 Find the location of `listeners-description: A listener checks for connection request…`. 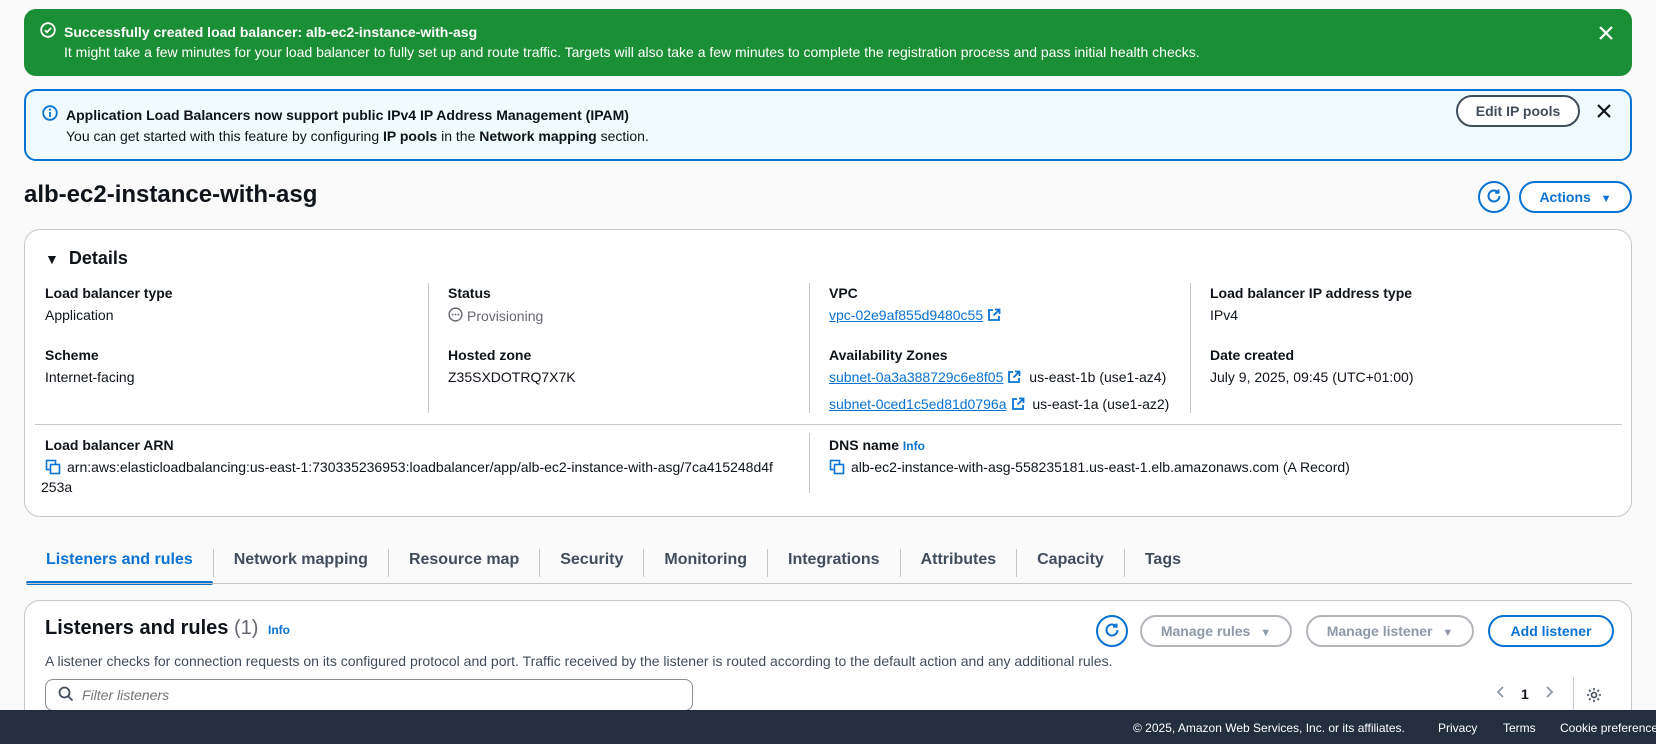

listeners-description: A listener checks for connection request… is located at coordinates (579, 661).